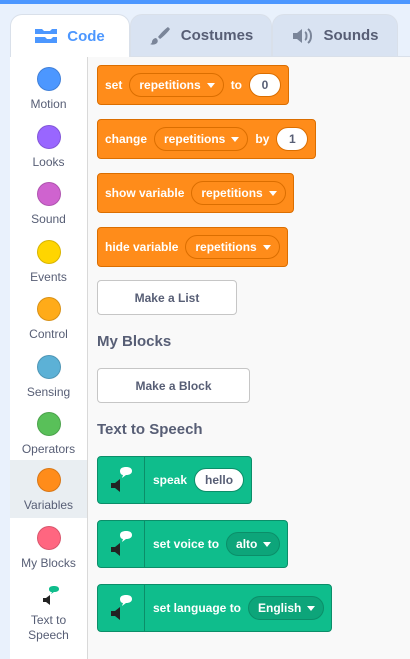 This screenshot has height=659, width=410. What do you see at coordinates (236, 85) in the screenshot?
I see `block-text: to` at bounding box center [236, 85].